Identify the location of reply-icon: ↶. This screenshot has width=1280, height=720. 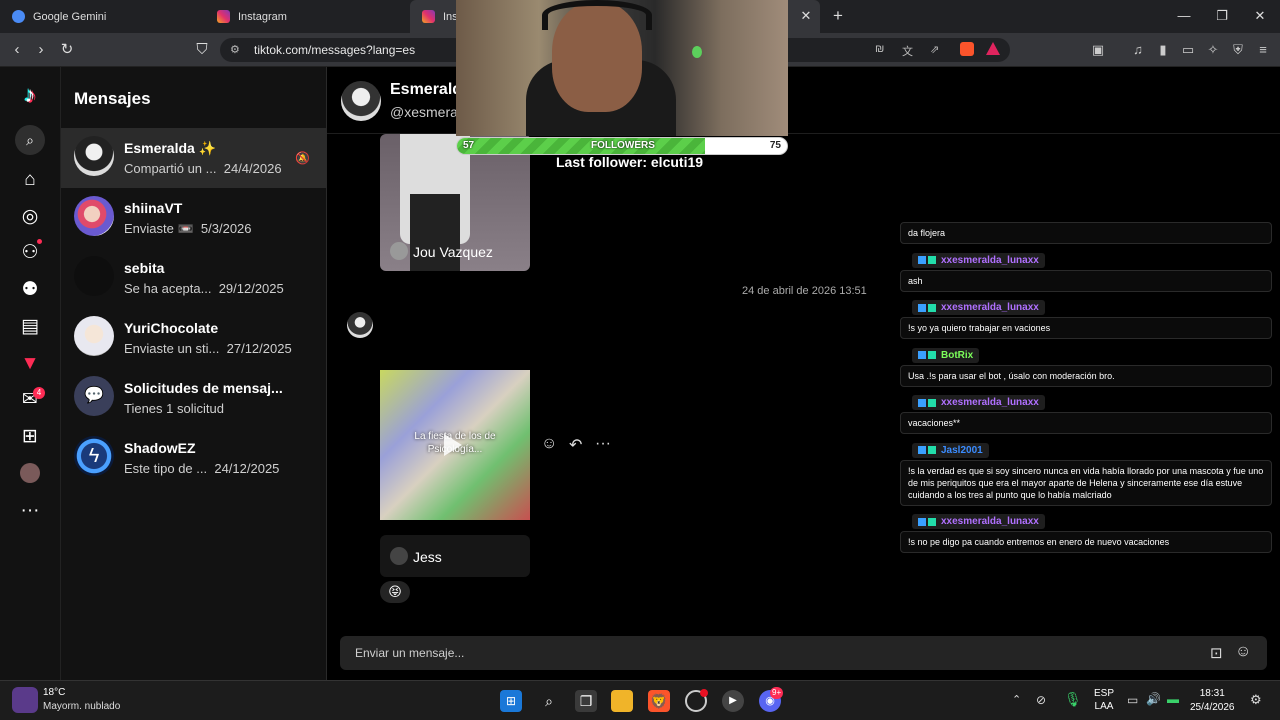
(575, 445).